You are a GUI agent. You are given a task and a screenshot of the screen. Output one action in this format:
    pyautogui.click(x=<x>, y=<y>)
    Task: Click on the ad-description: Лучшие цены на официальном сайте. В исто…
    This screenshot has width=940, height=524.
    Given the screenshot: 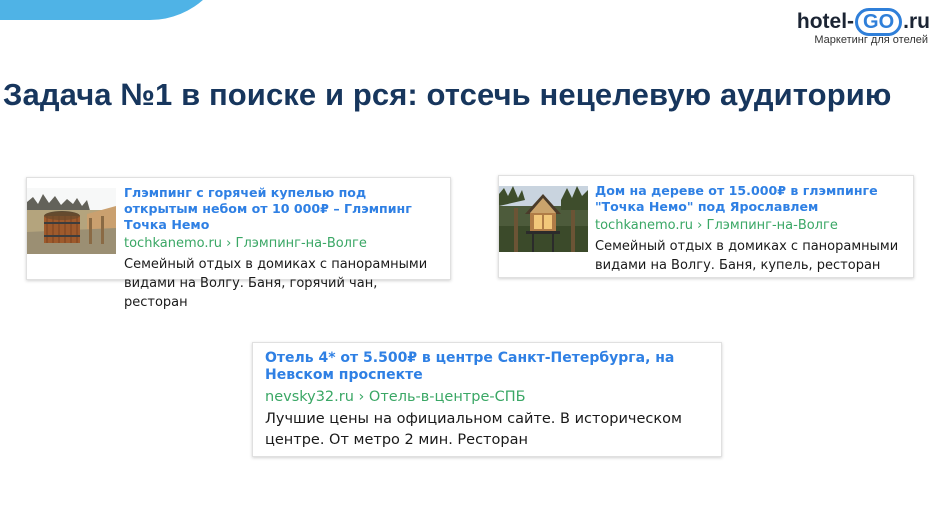 What is the action you would take?
    pyautogui.click(x=473, y=429)
    